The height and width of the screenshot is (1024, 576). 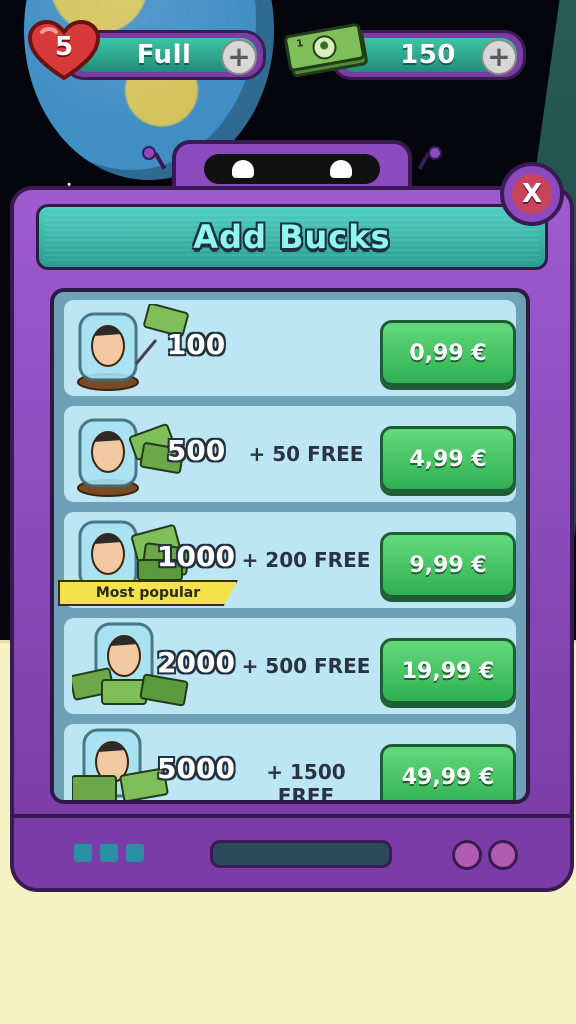 I want to click on right-antenna-ball, so click(x=435, y=153).